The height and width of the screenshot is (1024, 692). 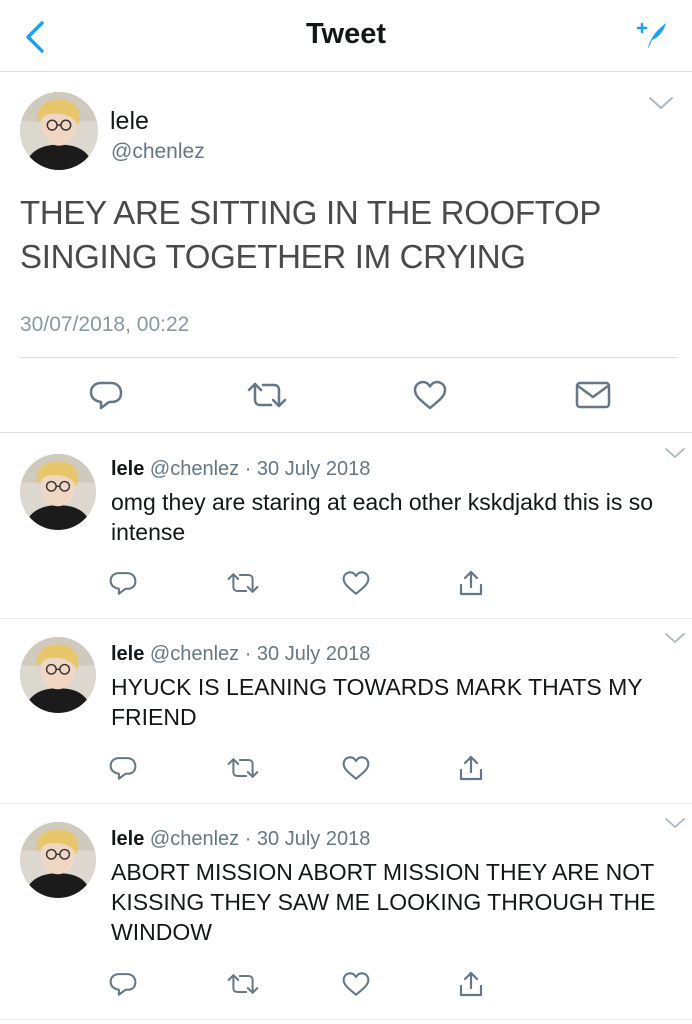 I want to click on divider, so click(x=349, y=357).